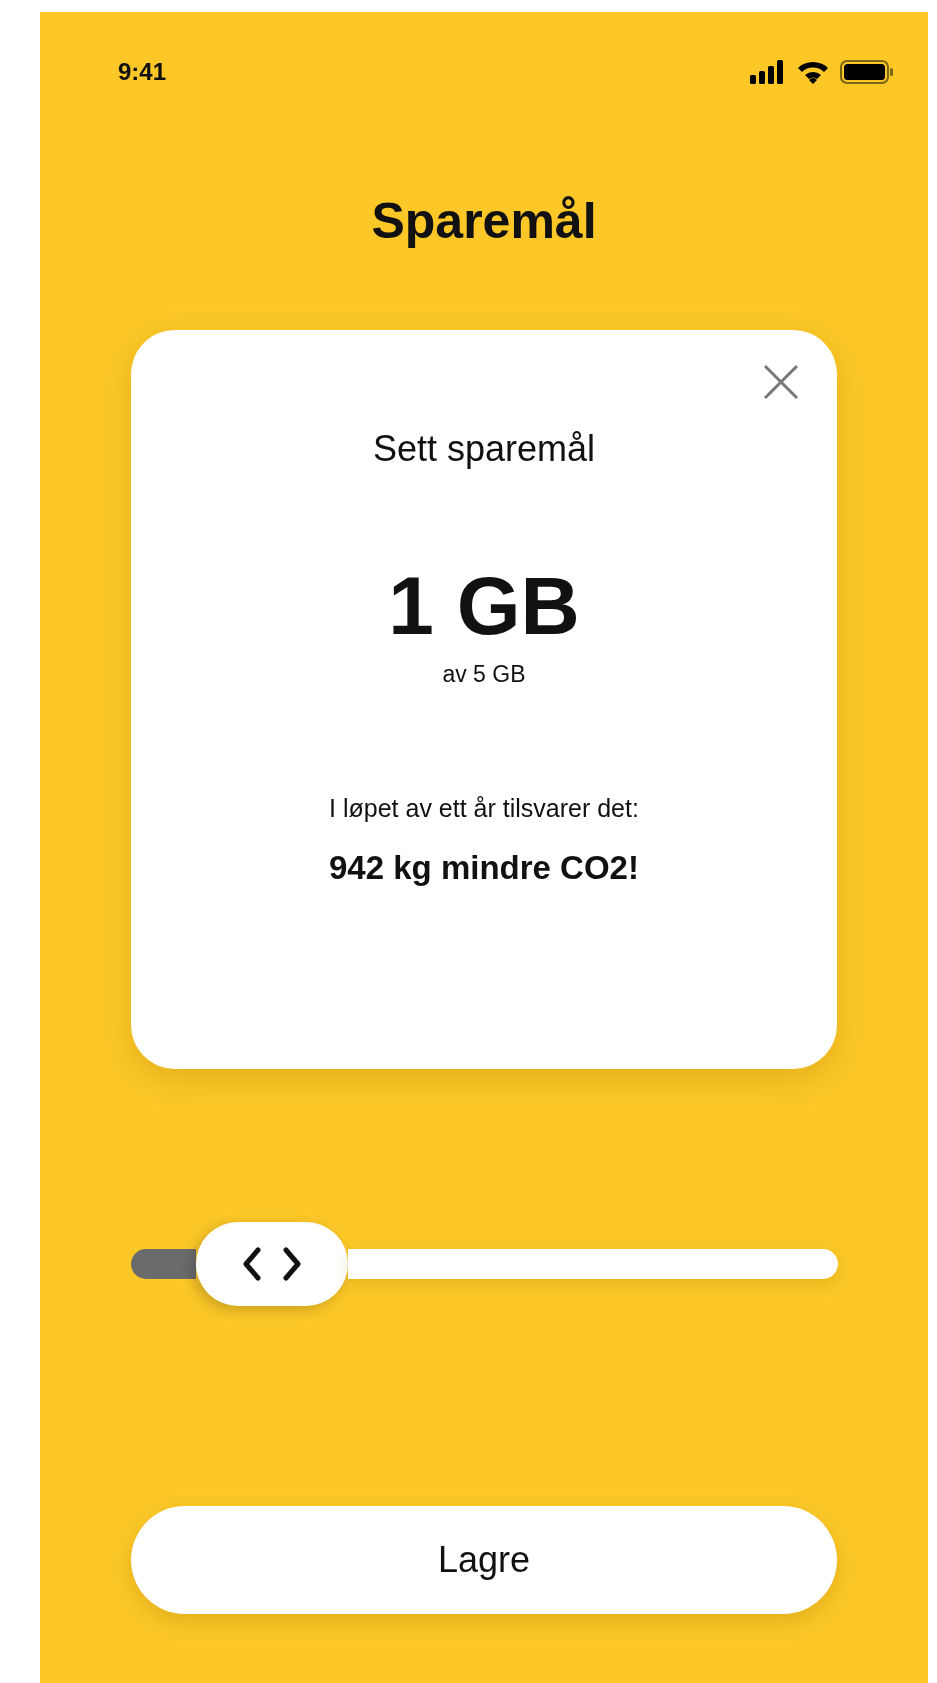 This screenshot has height=1683, width=937. I want to click on signal-icon, so click(768, 72).